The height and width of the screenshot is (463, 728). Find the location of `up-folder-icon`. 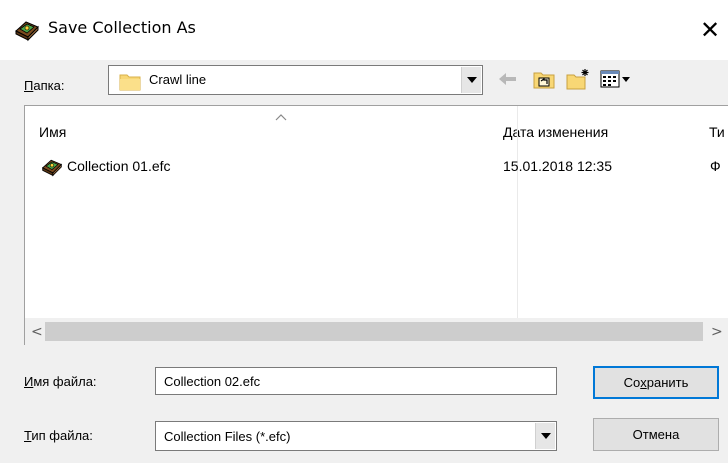

up-folder-icon is located at coordinates (544, 80).